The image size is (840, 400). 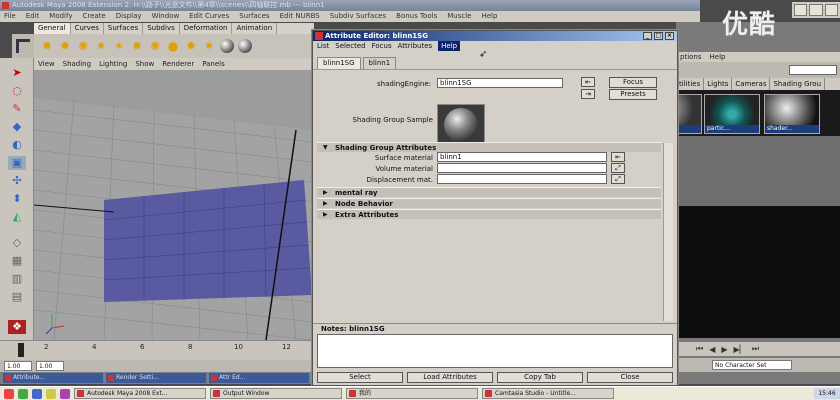 What do you see at coordinates (669, 36) in the screenshot?
I see `close-button: ×` at bounding box center [669, 36].